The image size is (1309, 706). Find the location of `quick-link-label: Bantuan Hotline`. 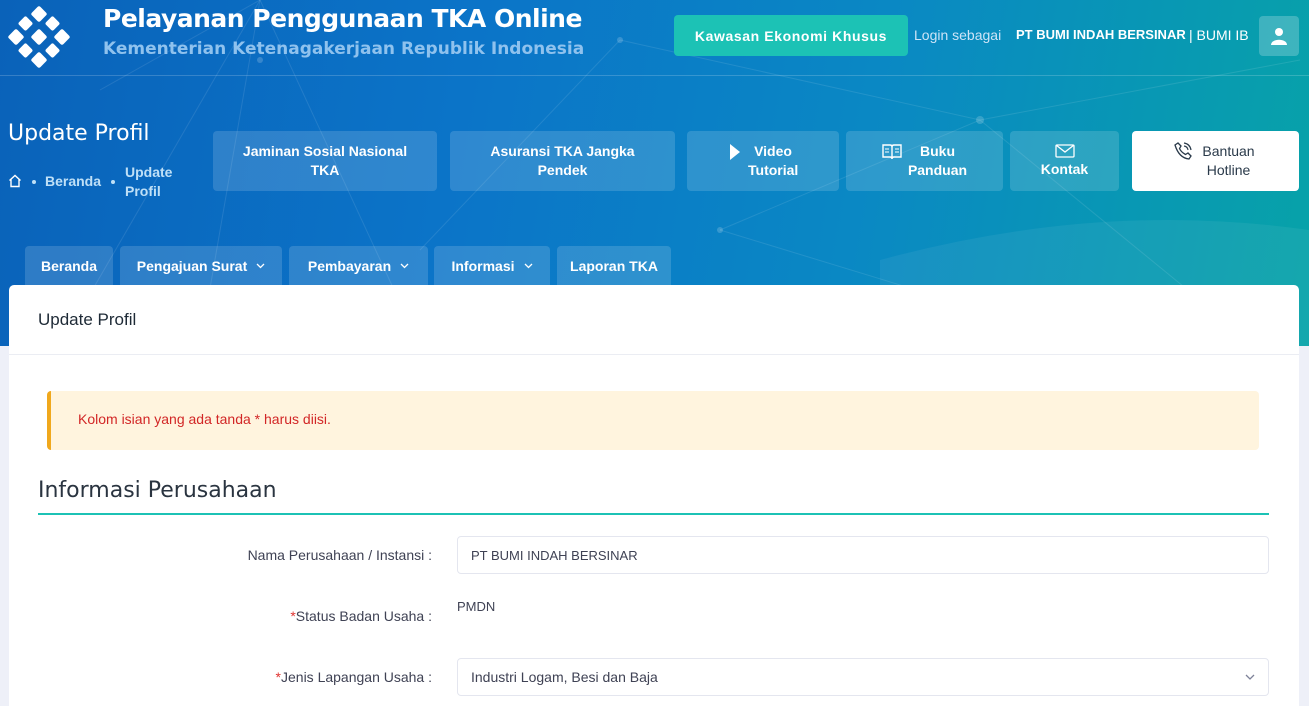

quick-link-label: Bantuan Hotline is located at coordinates (1228, 160).